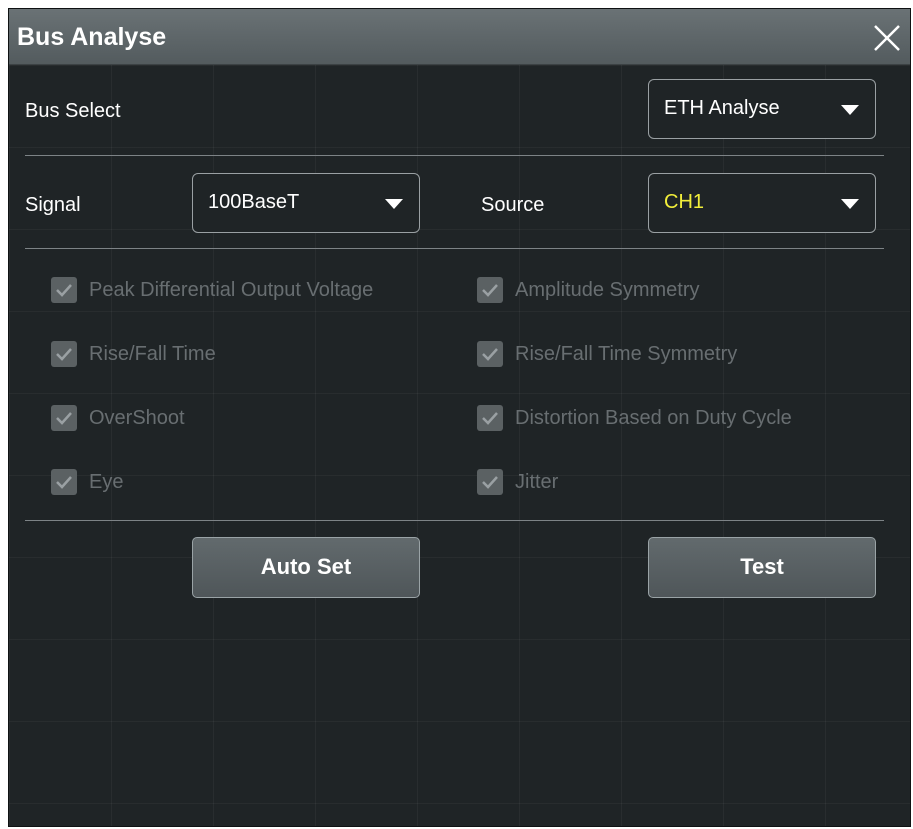  What do you see at coordinates (254, 202) in the screenshot?
I see `signal-value: 100BaseT` at bounding box center [254, 202].